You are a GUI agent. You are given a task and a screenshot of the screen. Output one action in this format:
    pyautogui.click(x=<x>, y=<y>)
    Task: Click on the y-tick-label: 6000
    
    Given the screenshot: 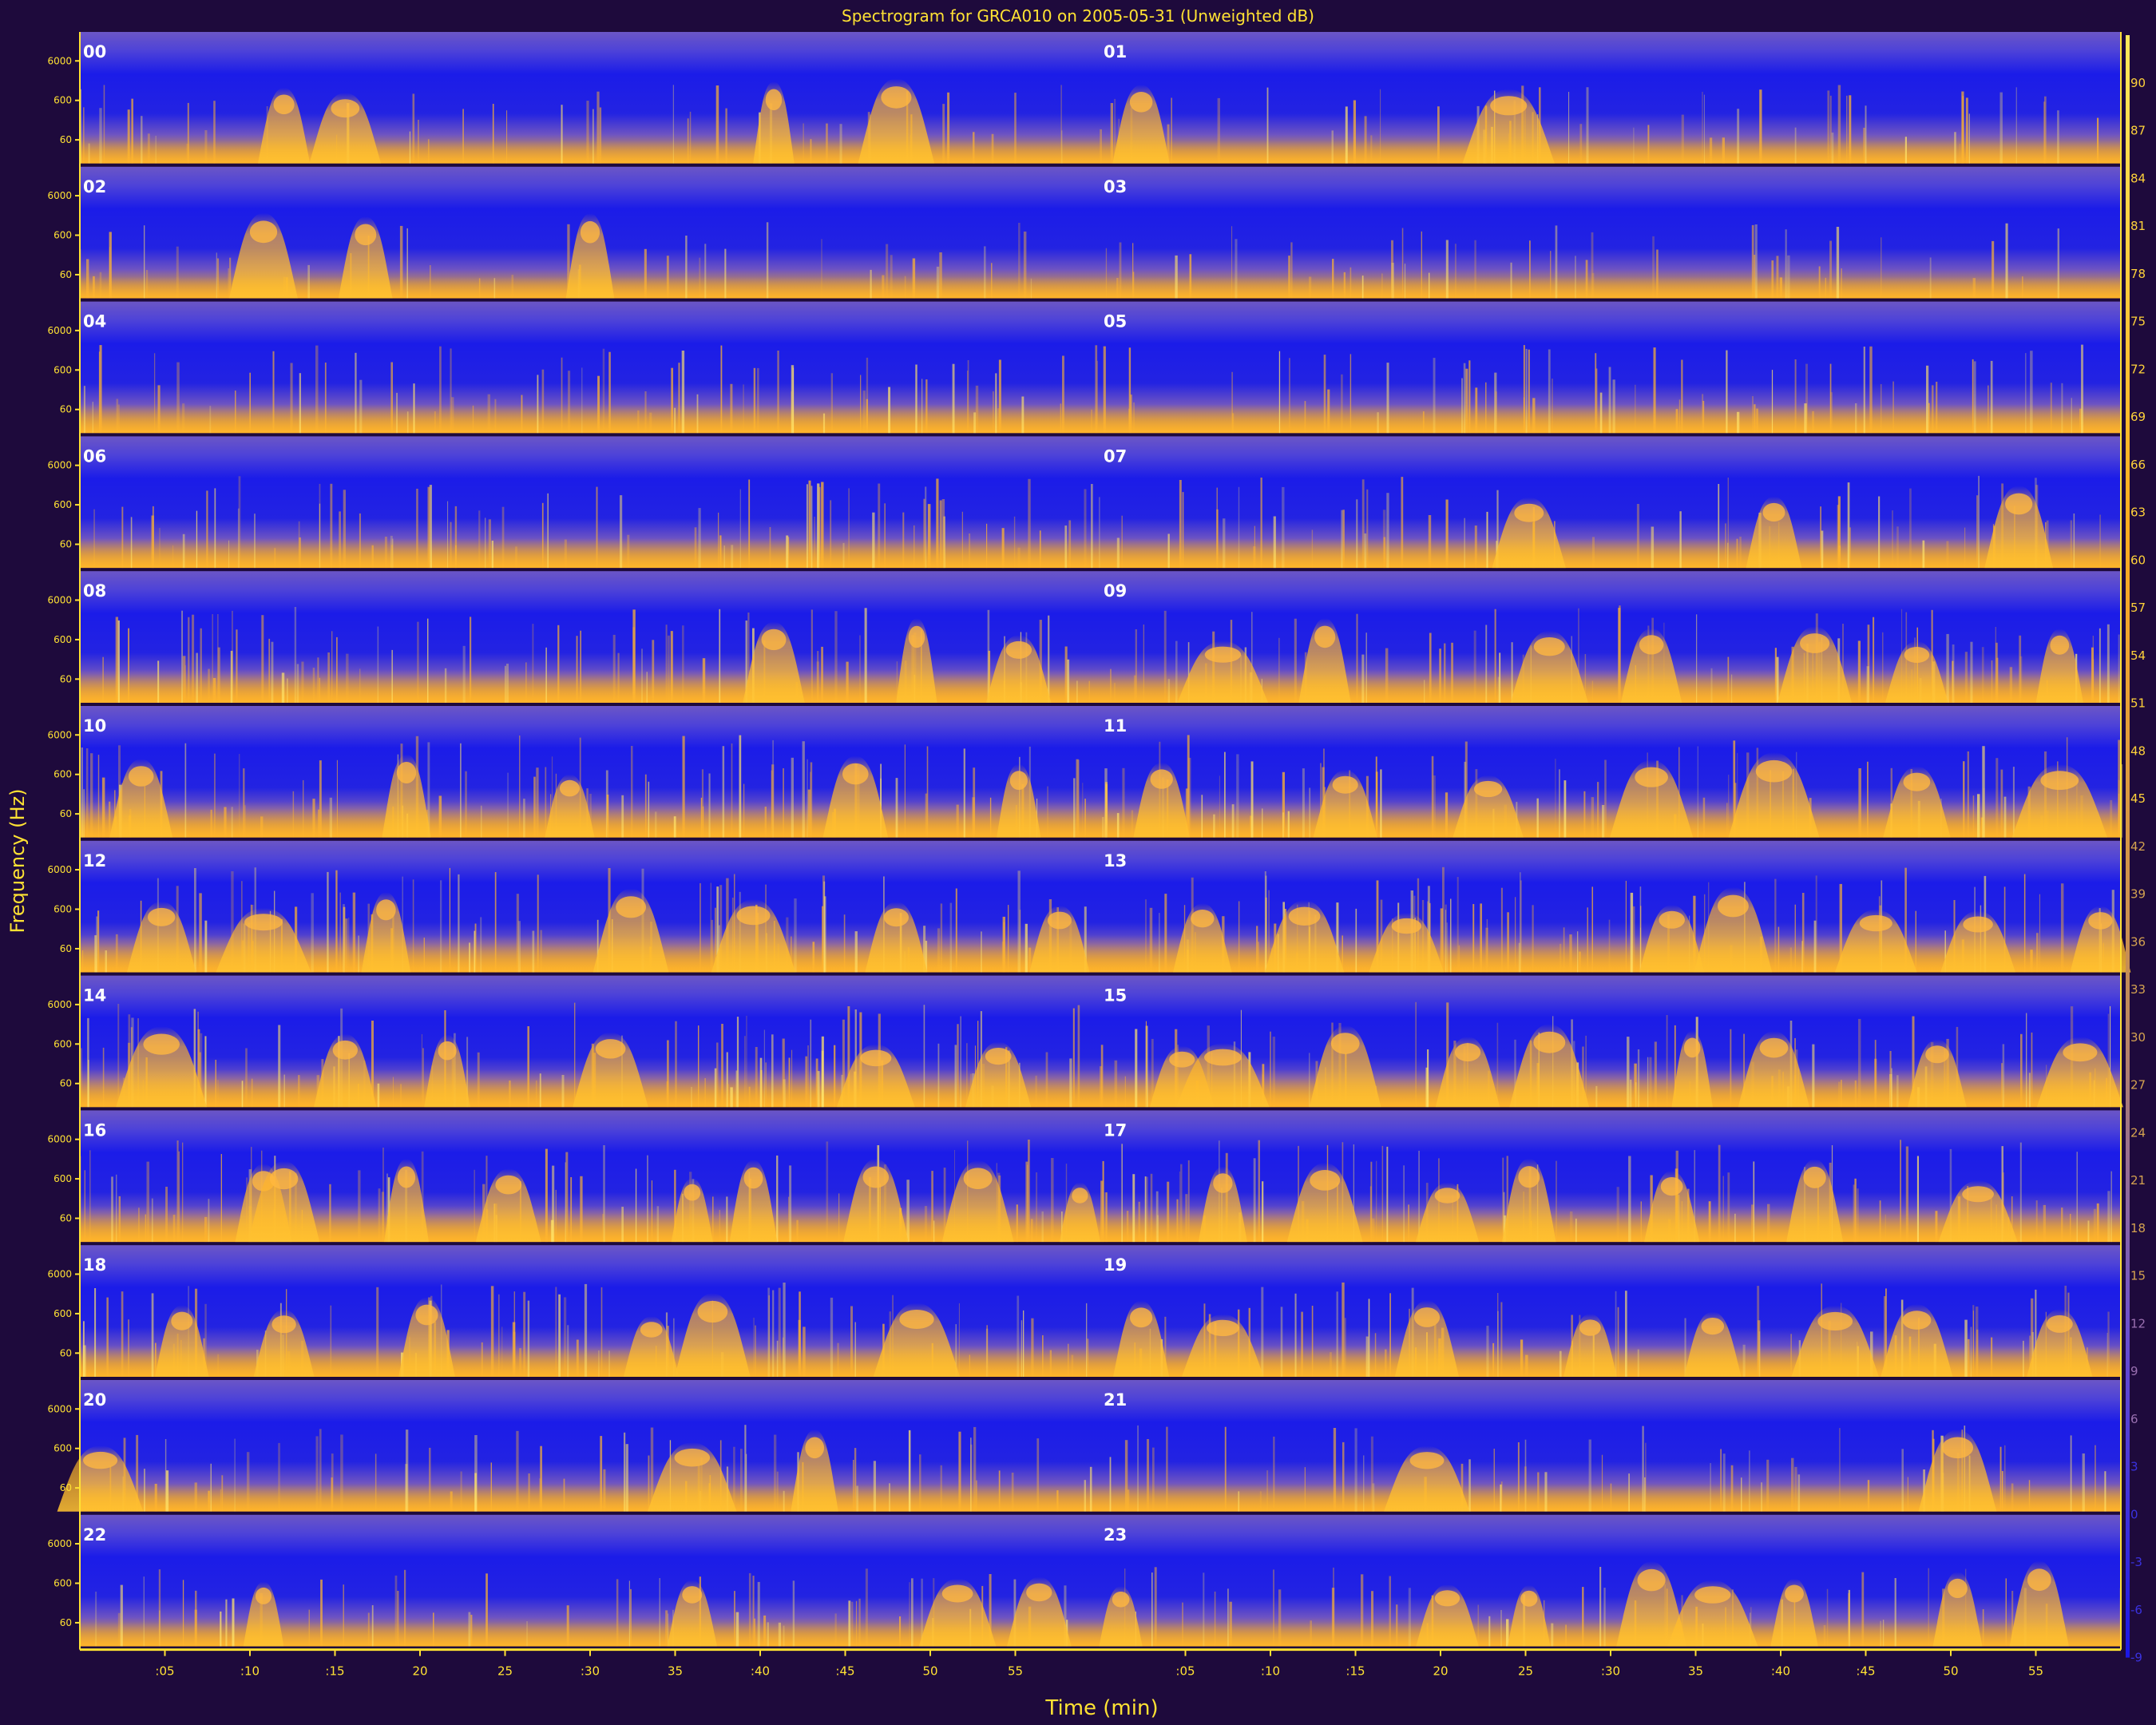 What is the action you would take?
    pyautogui.click(x=59, y=466)
    